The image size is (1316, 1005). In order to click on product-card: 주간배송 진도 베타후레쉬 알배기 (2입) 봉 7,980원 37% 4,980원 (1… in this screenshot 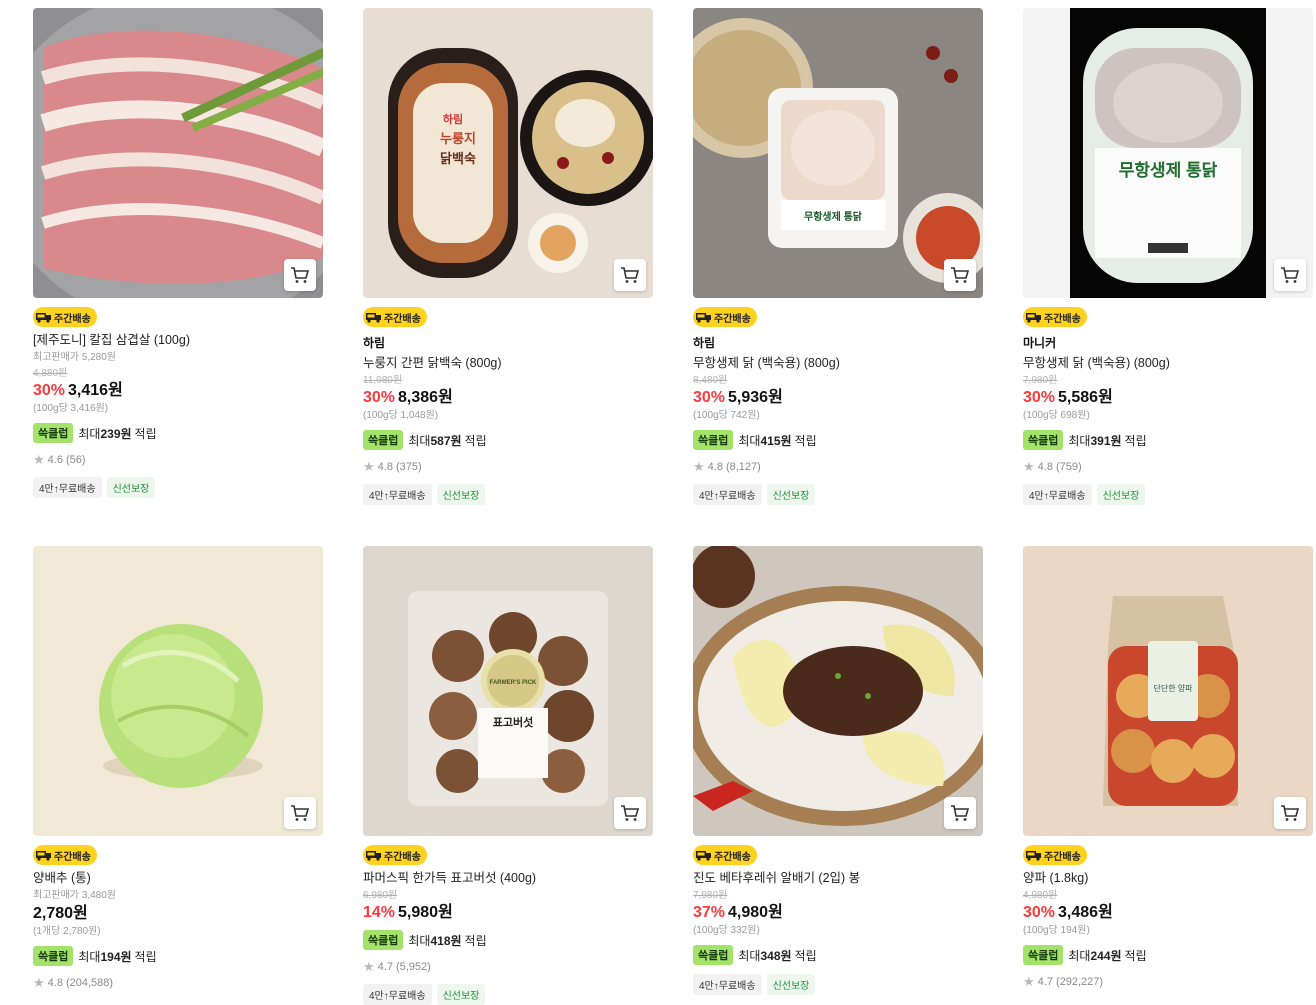, I will do `click(838, 770)`.